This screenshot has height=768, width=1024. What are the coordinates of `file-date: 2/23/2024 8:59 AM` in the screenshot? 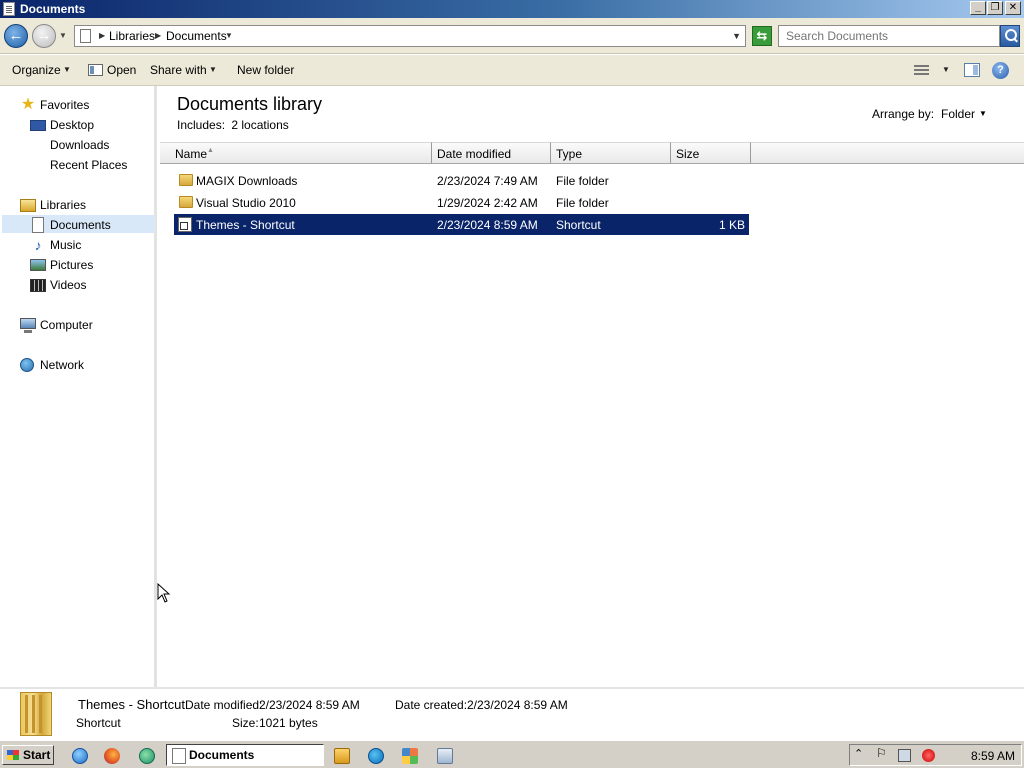 It's located at (487, 225).